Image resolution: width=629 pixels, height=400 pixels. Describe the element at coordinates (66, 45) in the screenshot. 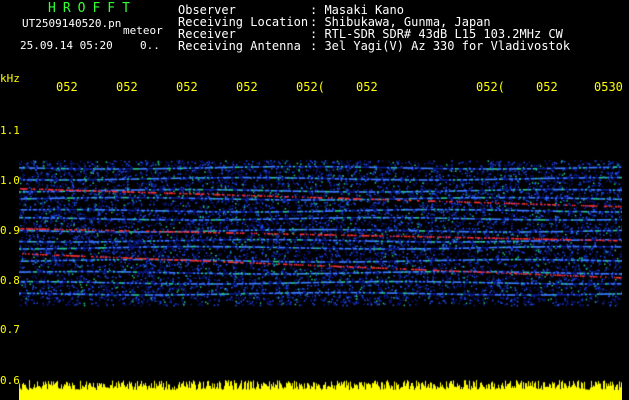

I see `date-time: 25.09.14 05:20` at that location.